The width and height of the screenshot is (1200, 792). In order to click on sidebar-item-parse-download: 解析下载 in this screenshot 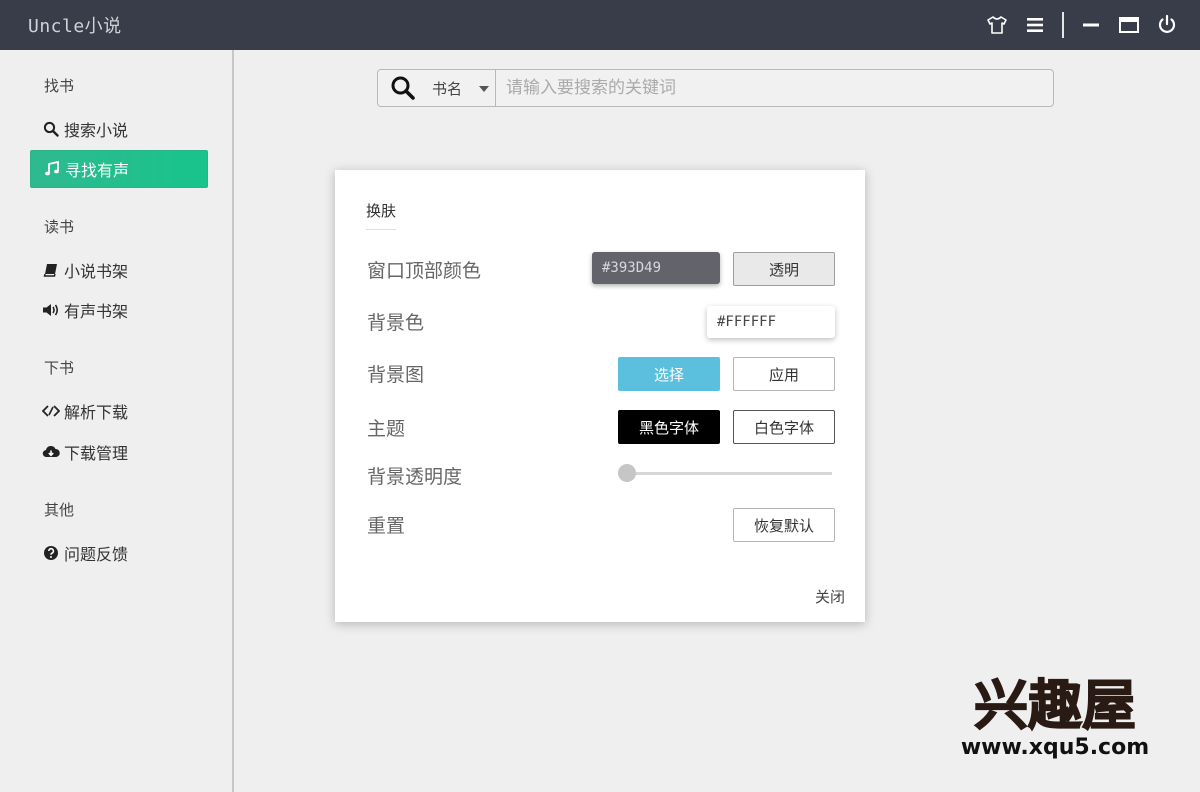, I will do `click(119, 411)`.